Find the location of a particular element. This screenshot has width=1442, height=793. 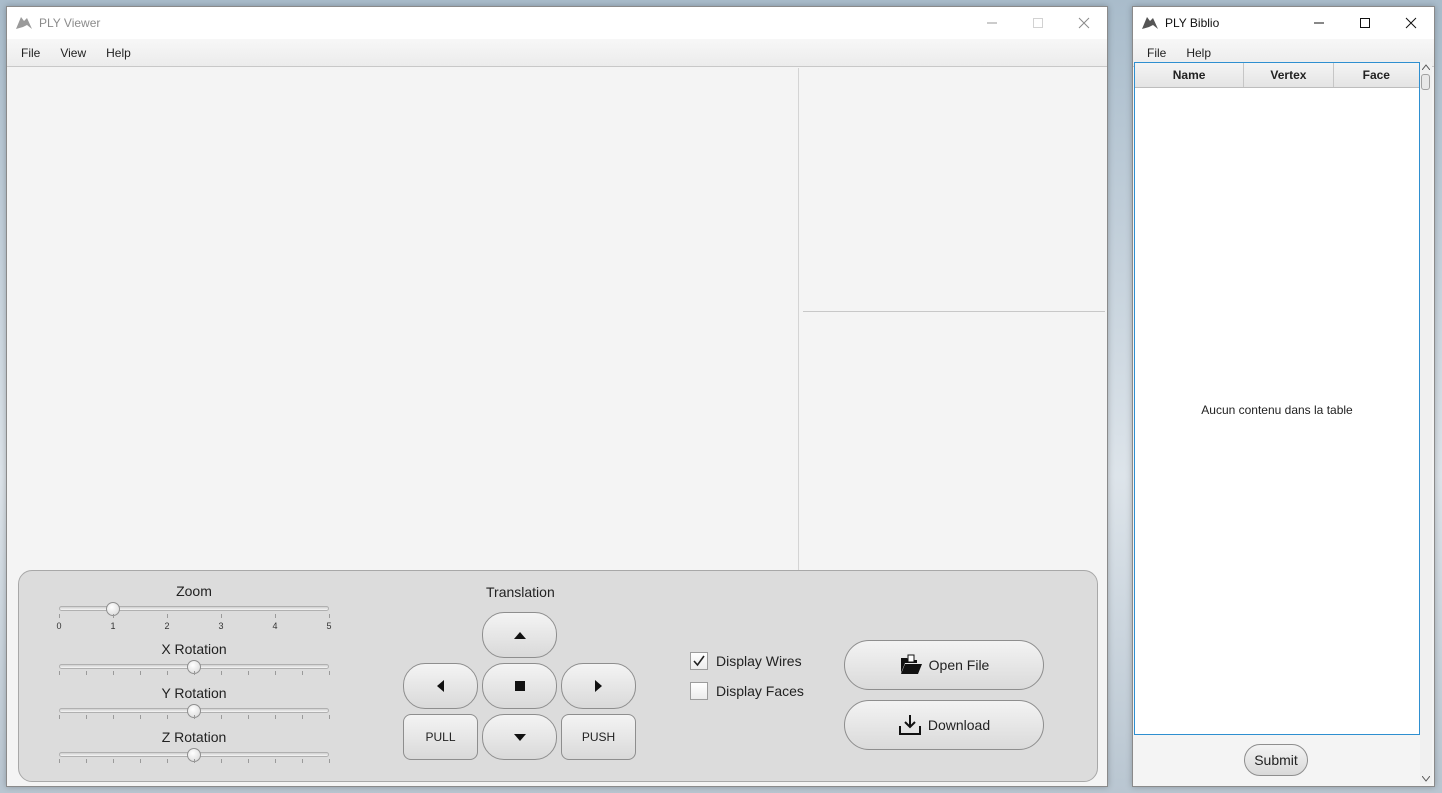

scroll-down-icon is located at coordinates (1426, 779).